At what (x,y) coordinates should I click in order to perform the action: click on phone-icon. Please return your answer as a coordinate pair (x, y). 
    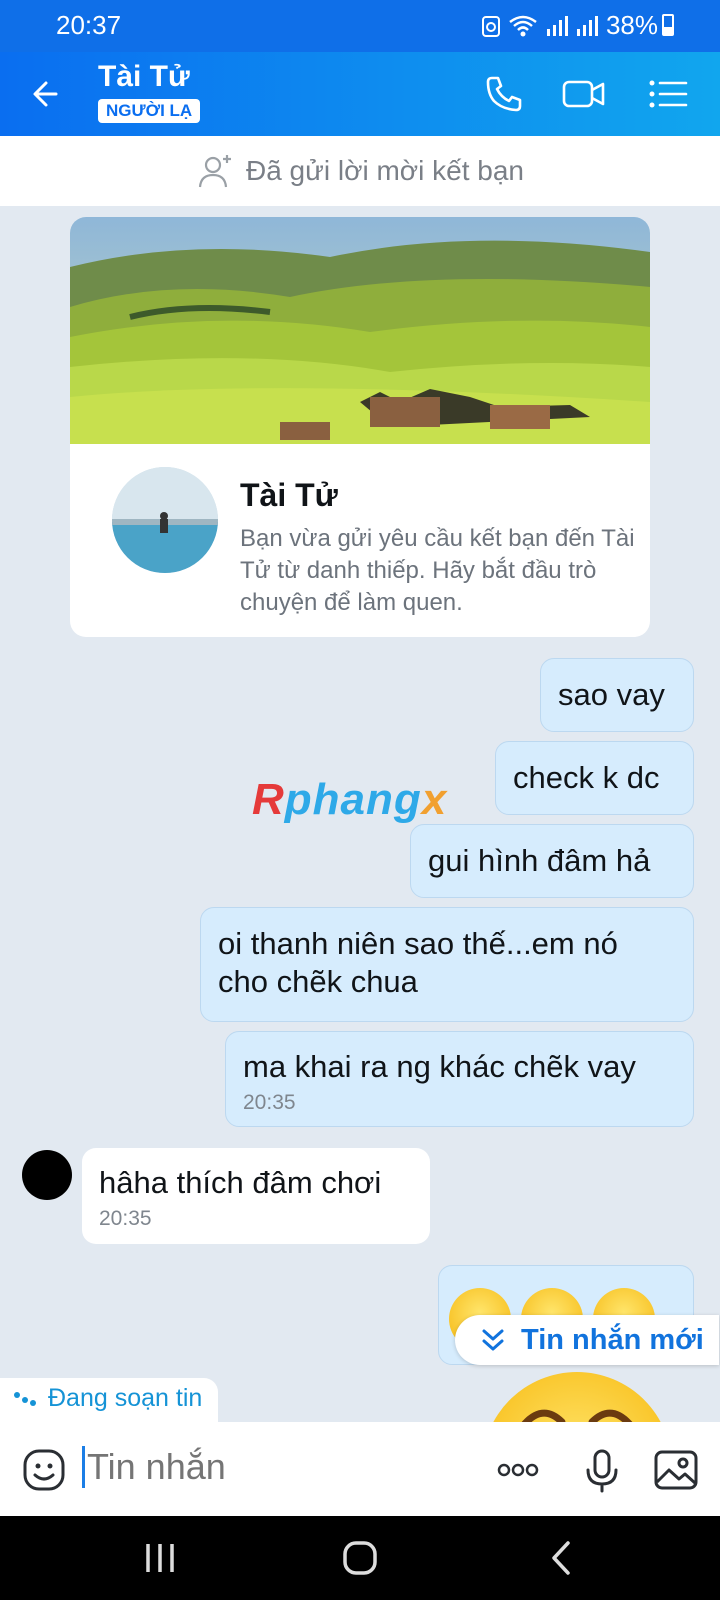
    Looking at the image, I should click on (504, 94).